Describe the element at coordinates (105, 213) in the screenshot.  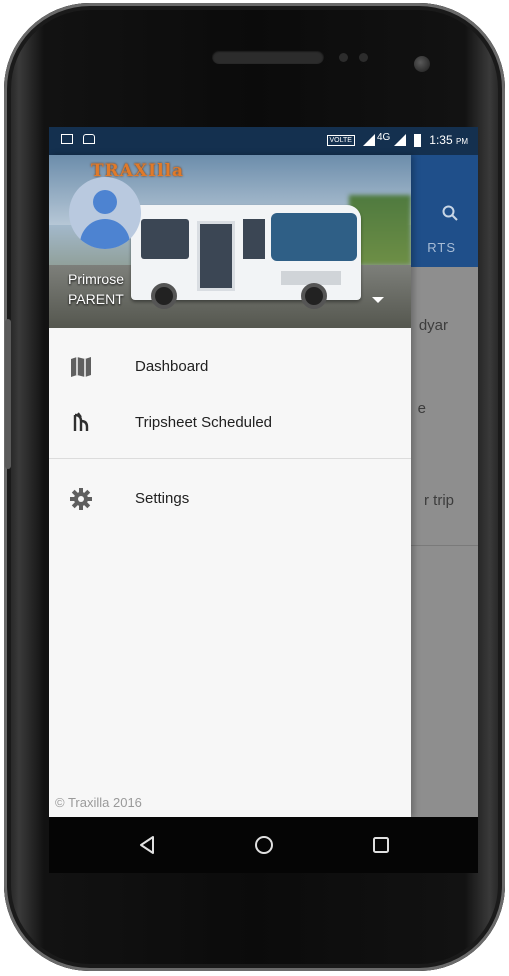
I see `avatar` at that location.